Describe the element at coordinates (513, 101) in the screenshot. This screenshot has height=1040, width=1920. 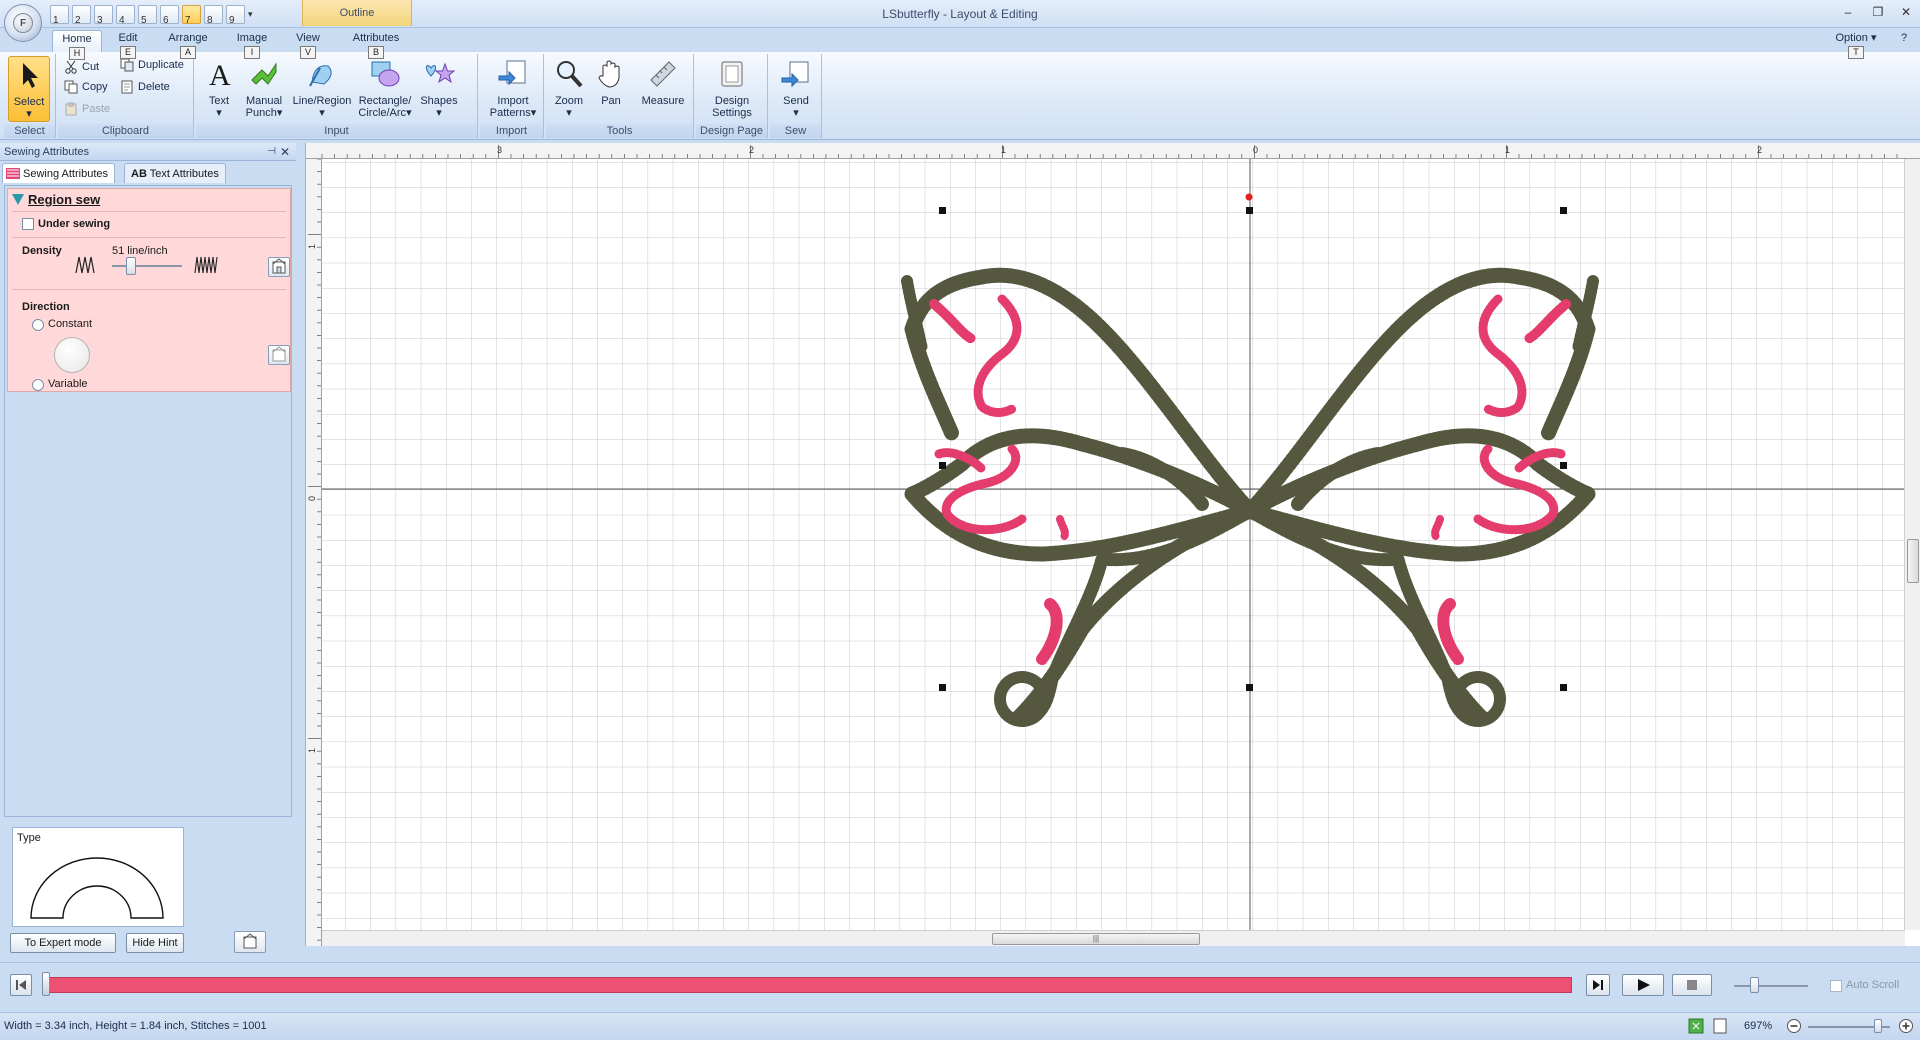
I see `import-label-1: Import` at that location.